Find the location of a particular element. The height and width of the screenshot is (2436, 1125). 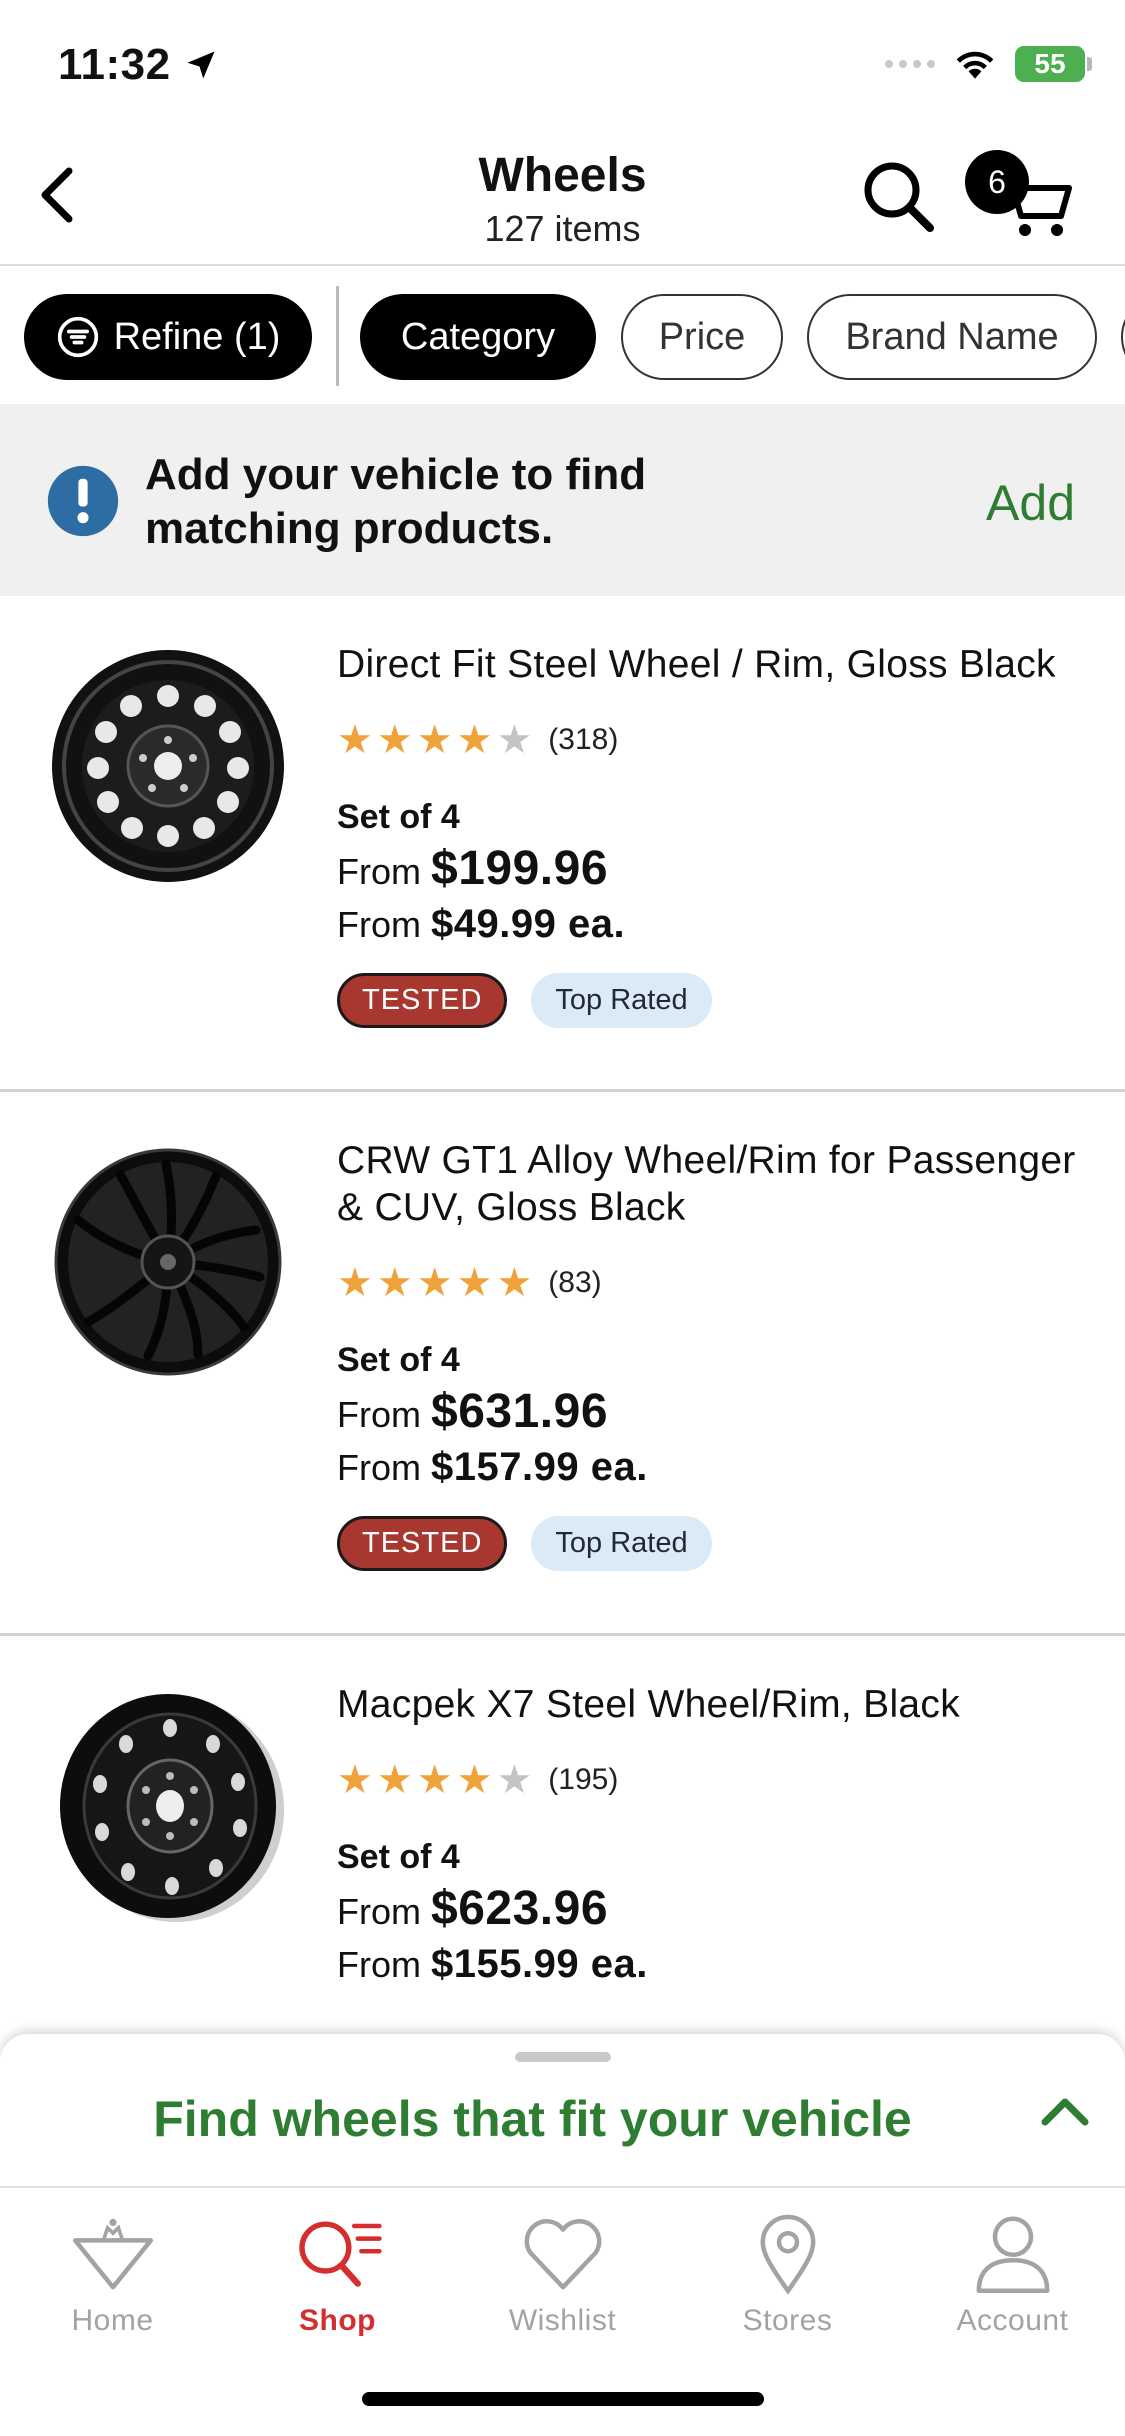

account-icon is located at coordinates (1012, 2255).